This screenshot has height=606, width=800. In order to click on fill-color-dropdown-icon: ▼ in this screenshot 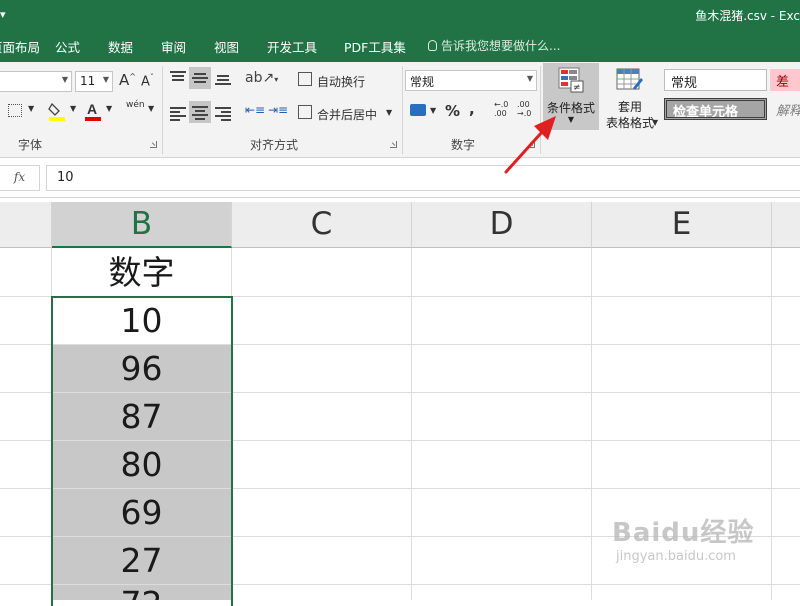, I will do `click(73, 108)`.